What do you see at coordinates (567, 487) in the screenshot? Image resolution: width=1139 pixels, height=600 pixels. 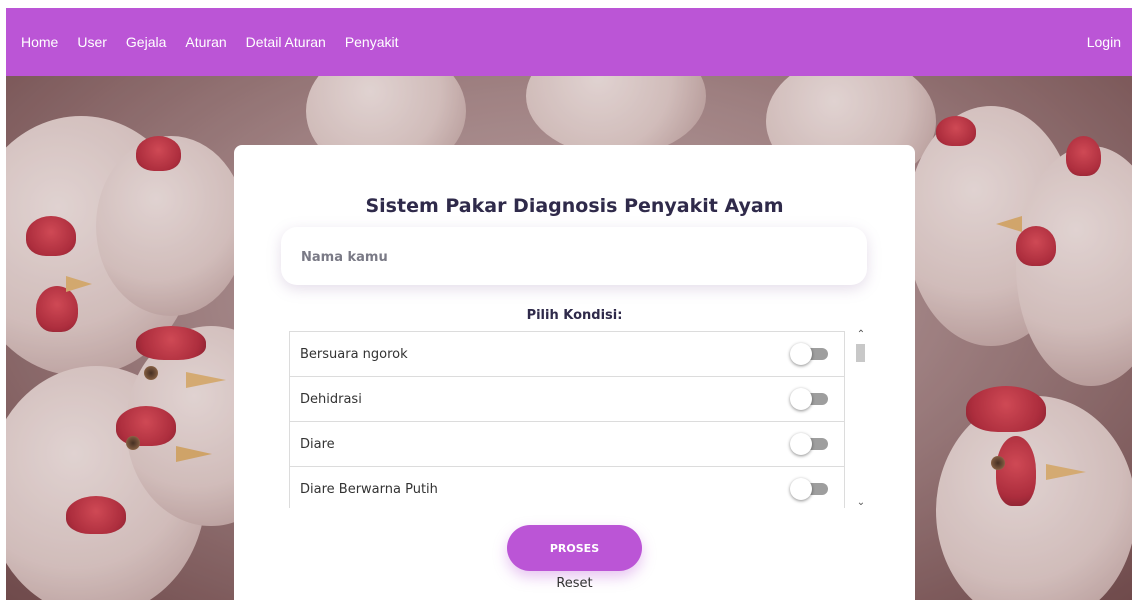 I see `list-item: Diare Berwarna Putih` at bounding box center [567, 487].